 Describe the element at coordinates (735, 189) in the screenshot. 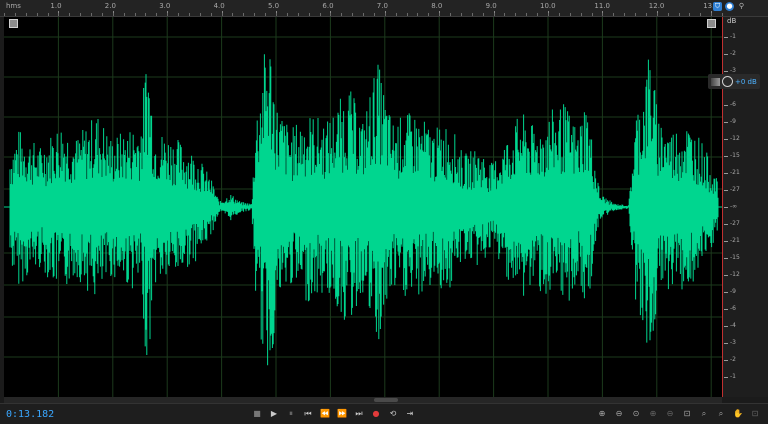

I see `db-scale-label: -27` at that location.